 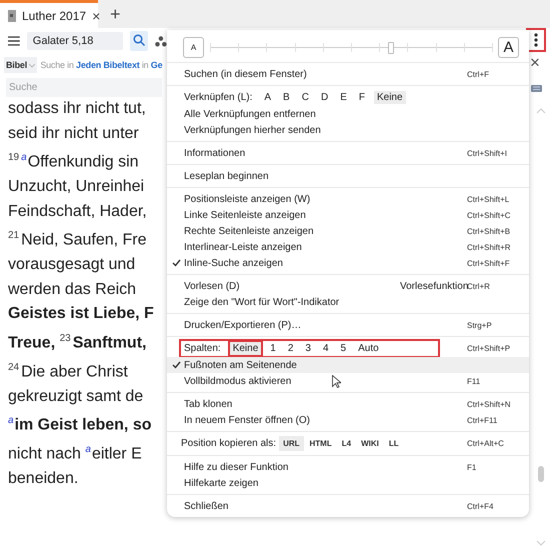 What do you see at coordinates (291, 443) in the screenshot?
I see `format-option: URL` at bounding box center [291, 443].